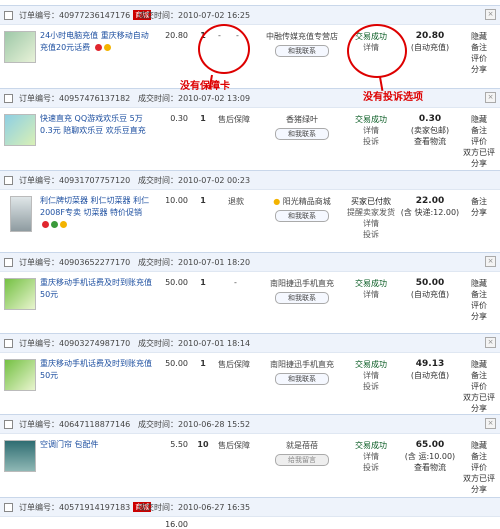  I want to click on seller-name-link: 就是蓓蓓, so click(302, 445).